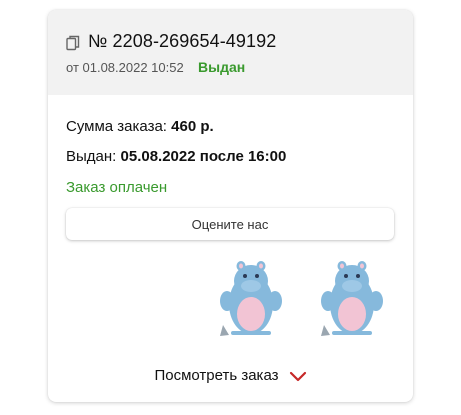 The width and height of the screenshot is (461, 415). What do you see at coordinates (230, 224) in the screenshot?
I see `rate-us-button: Оцените нас` at bounding box center [230, 224].